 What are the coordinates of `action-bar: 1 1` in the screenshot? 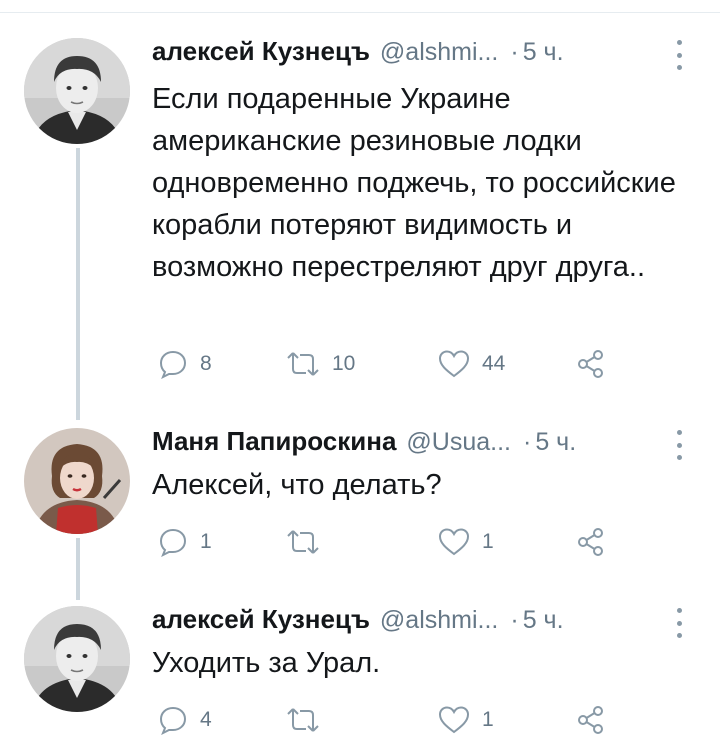 It's located at (392, 542).